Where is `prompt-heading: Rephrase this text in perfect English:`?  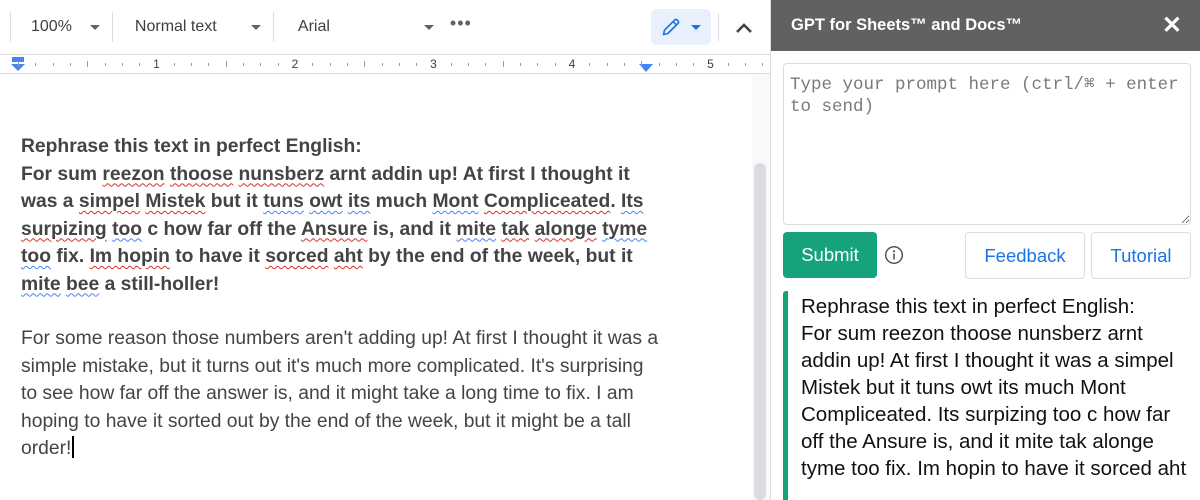
prompt-heading: Rephrase this text in perfect English: is located at coordinates (191, 146).